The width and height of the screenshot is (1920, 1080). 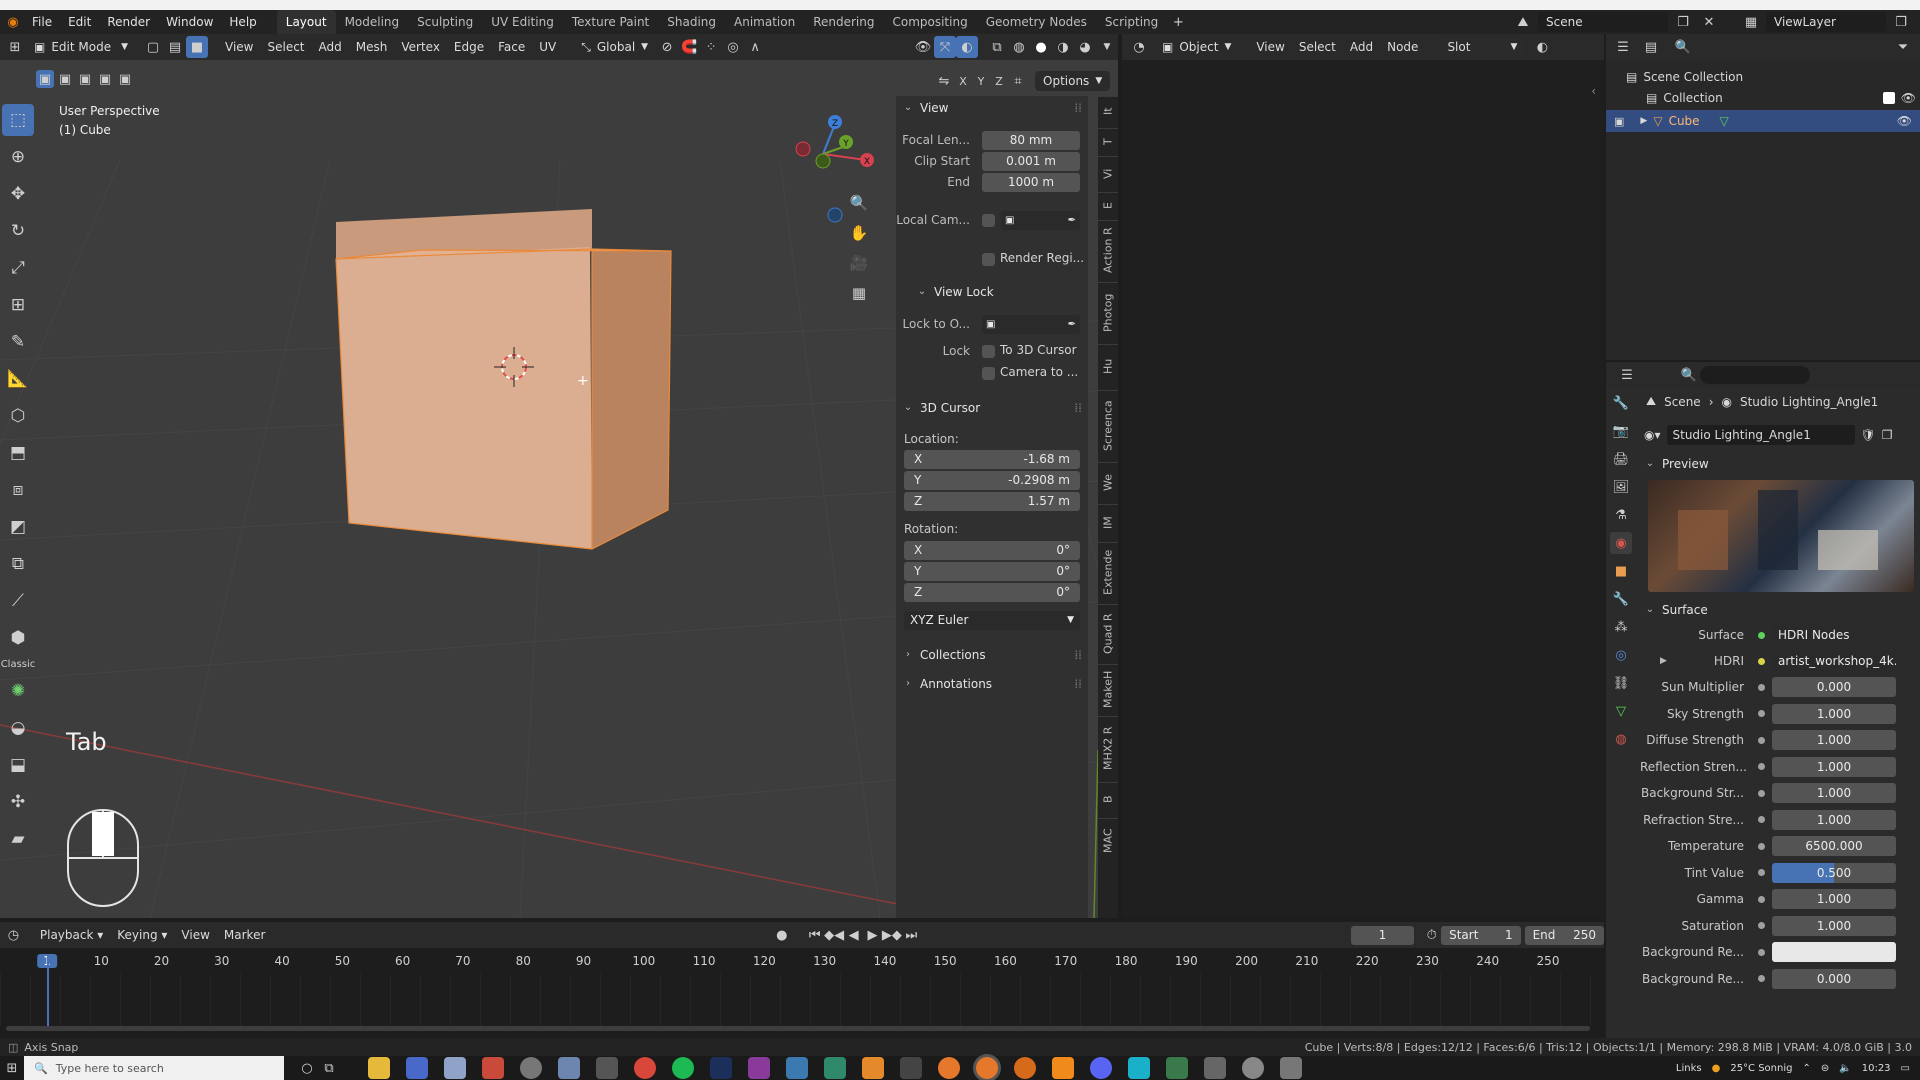 What do you see at coordinates (1834, 952) in the screenshot?
I see `property-value-field` at bounding box center [1834, 952].